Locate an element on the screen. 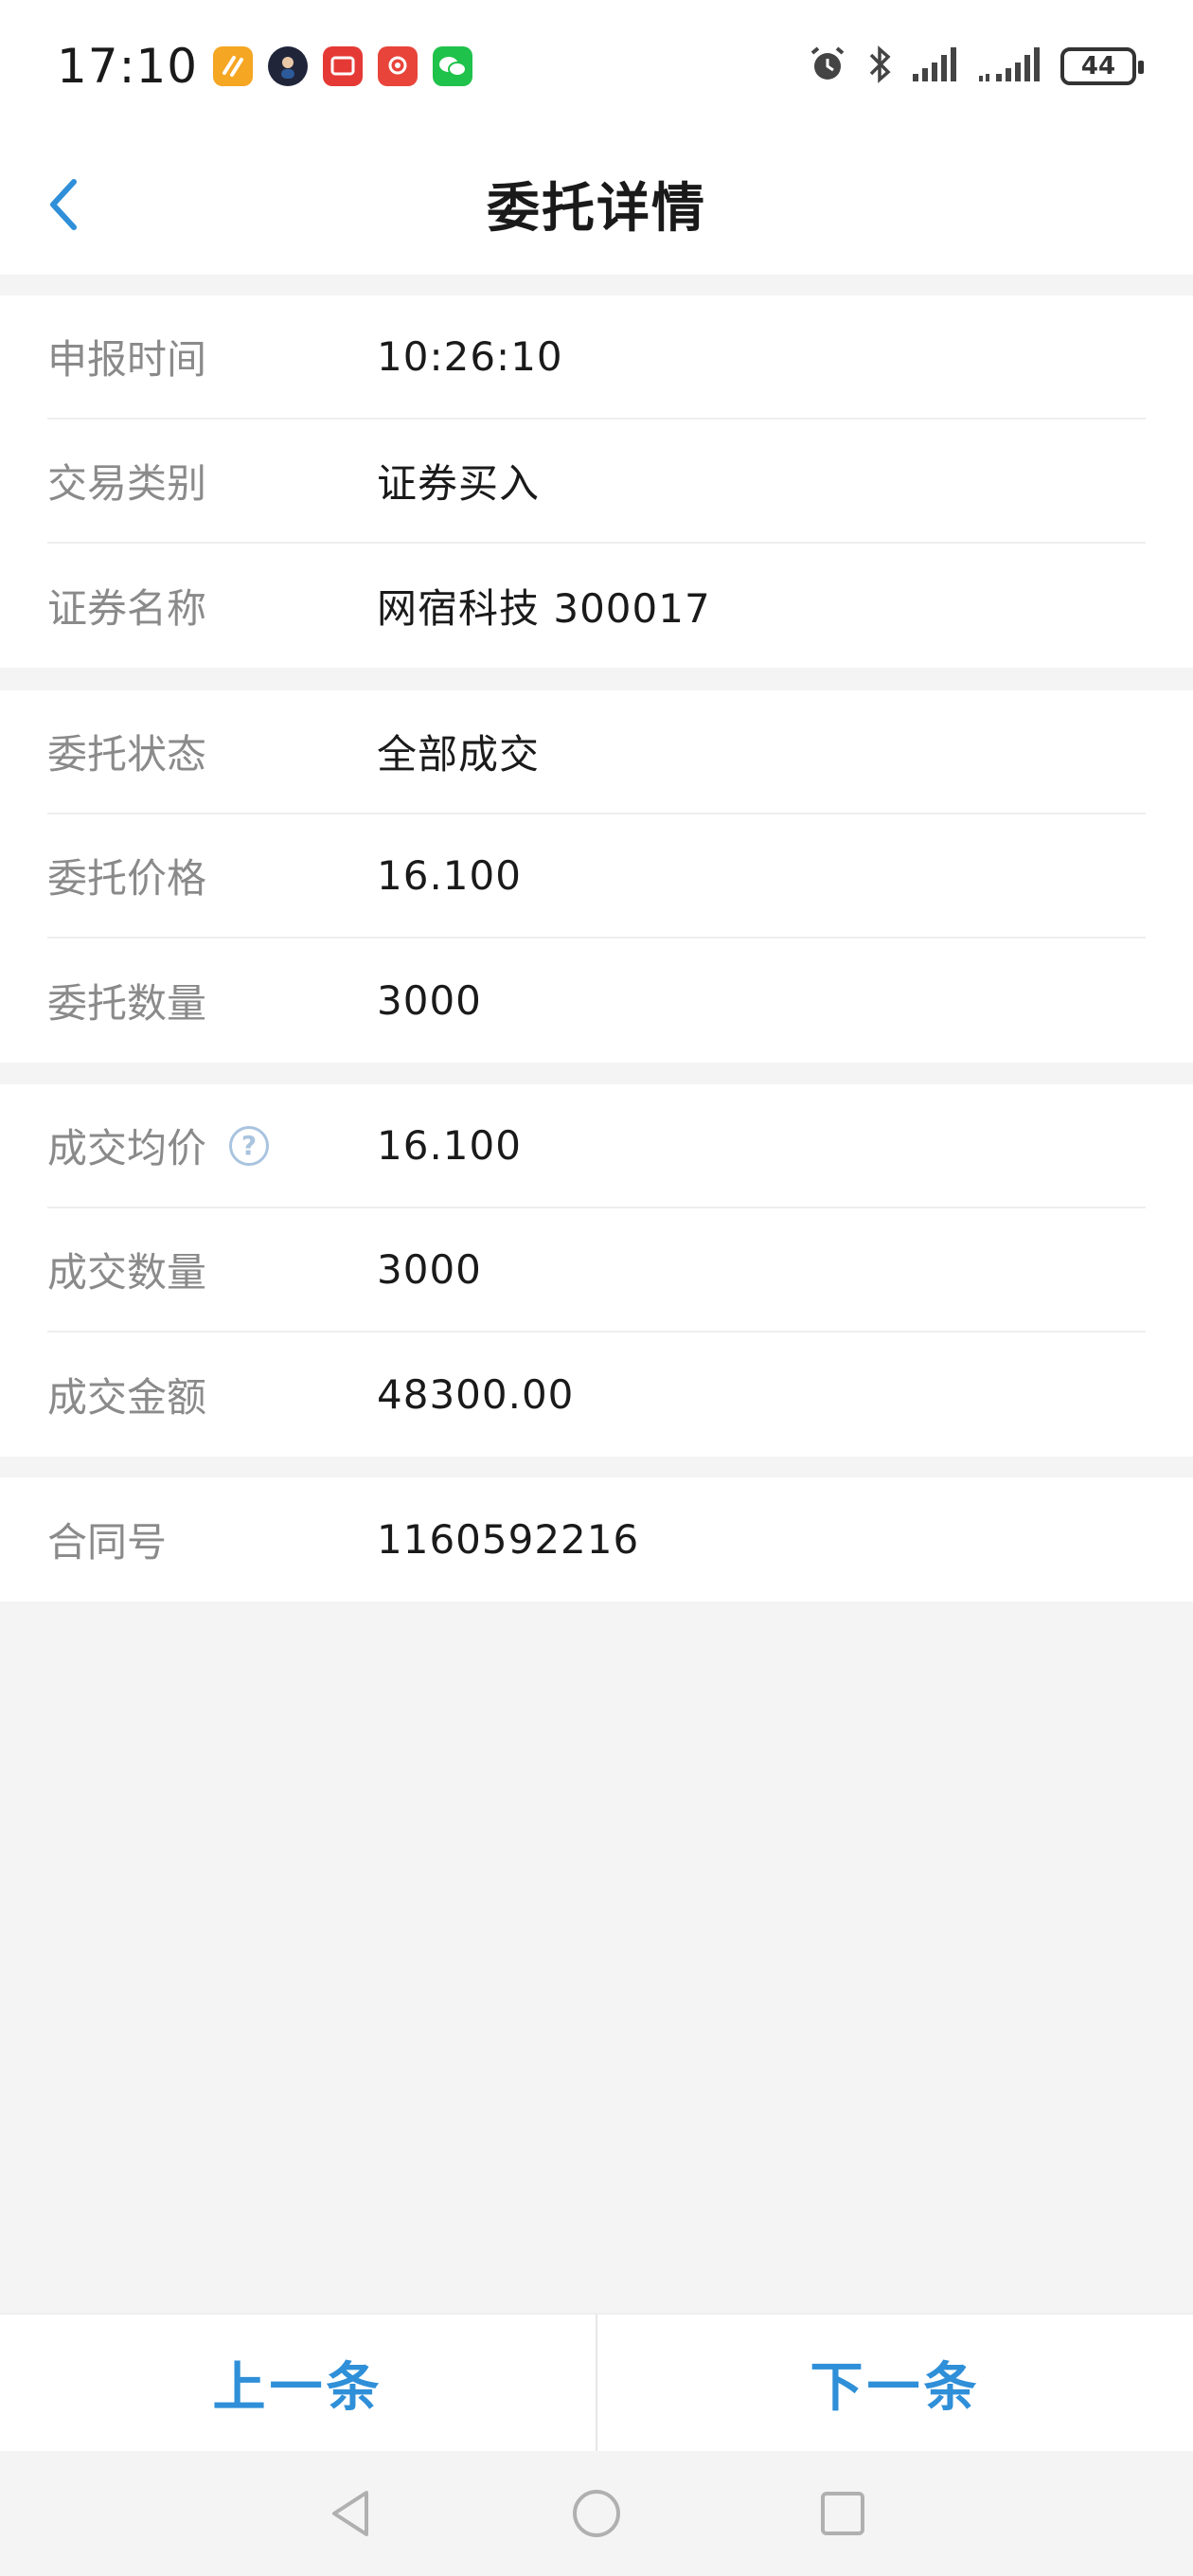 This screenshot has height=2576, width=1193. system-indicators: 44 is located at coordinates (975, 66).